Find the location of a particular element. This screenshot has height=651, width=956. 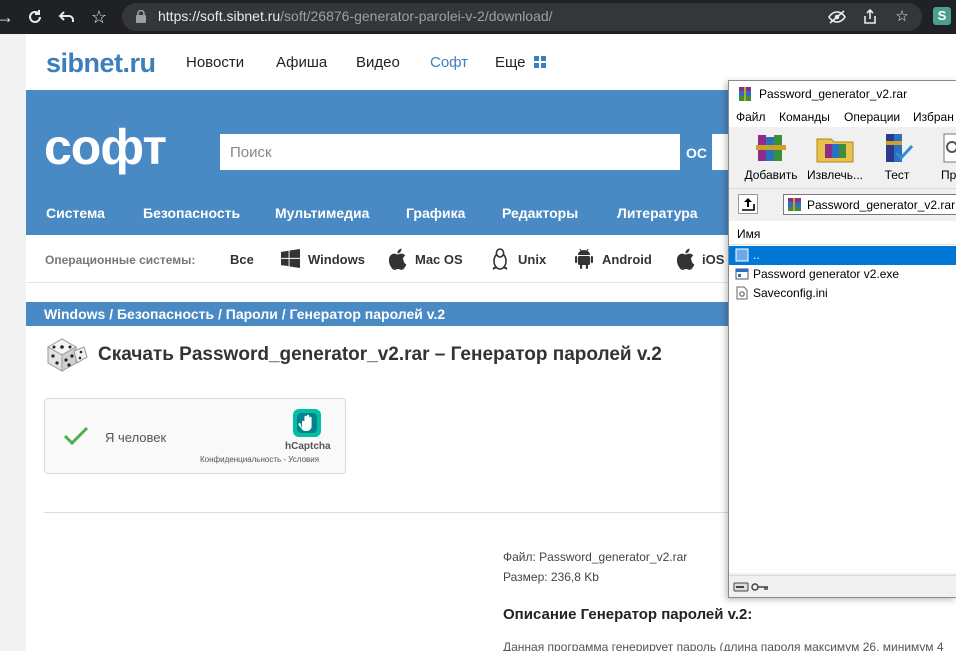

category-security: Безопасность is located at coordinates (191, 213).